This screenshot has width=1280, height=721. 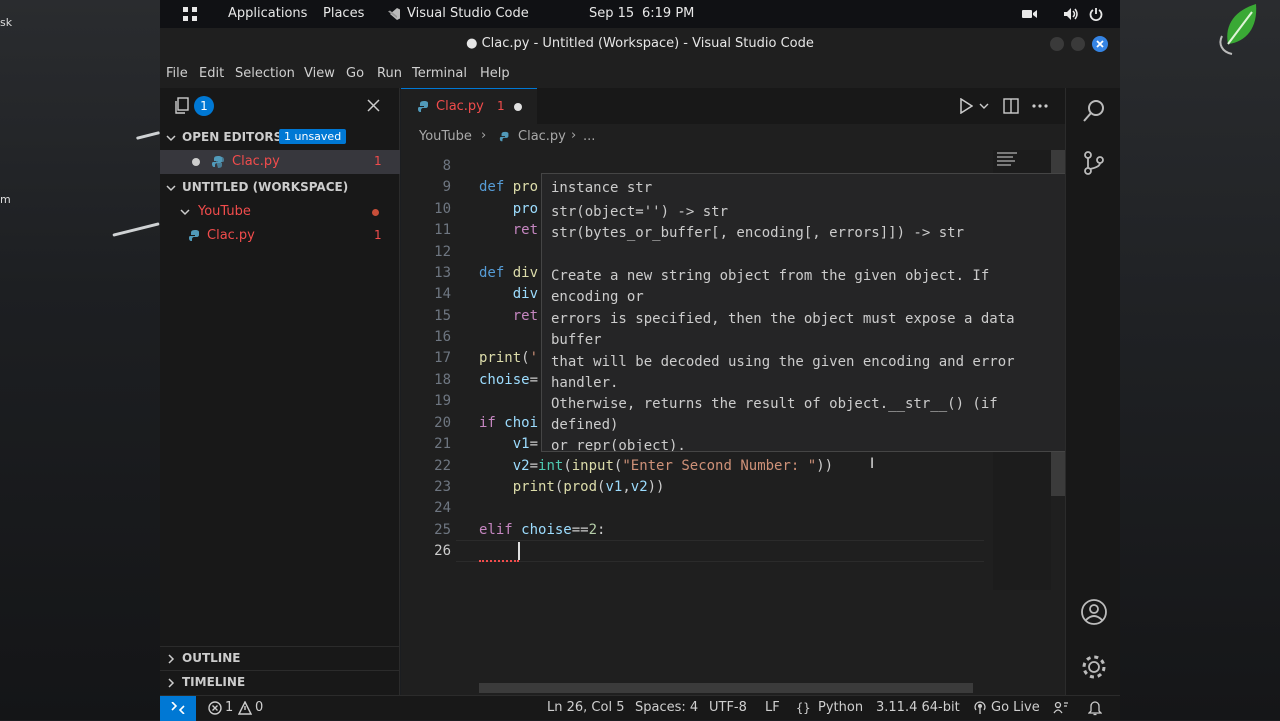 What do you see at coordinates (442, 551) in the screenshot?
I see `line-number-active: 26` at bounding box center [442, 551].